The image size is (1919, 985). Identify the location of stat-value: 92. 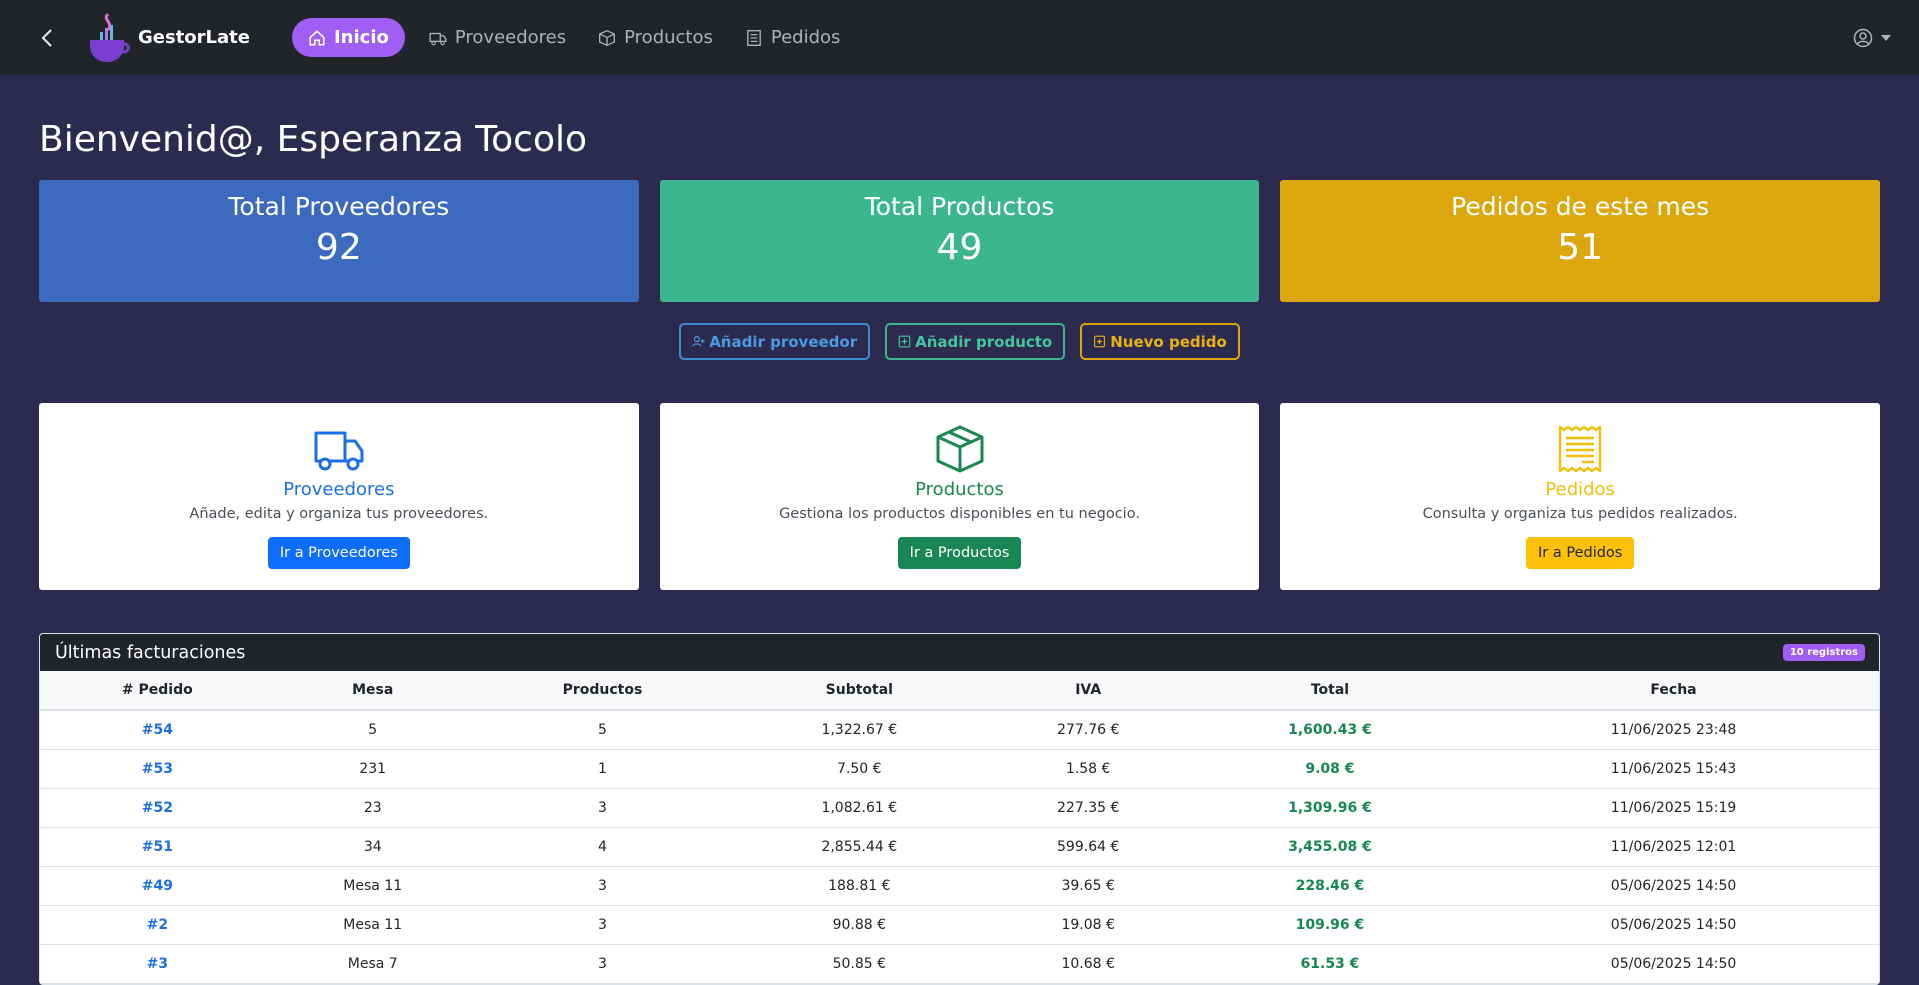
(338, 247).